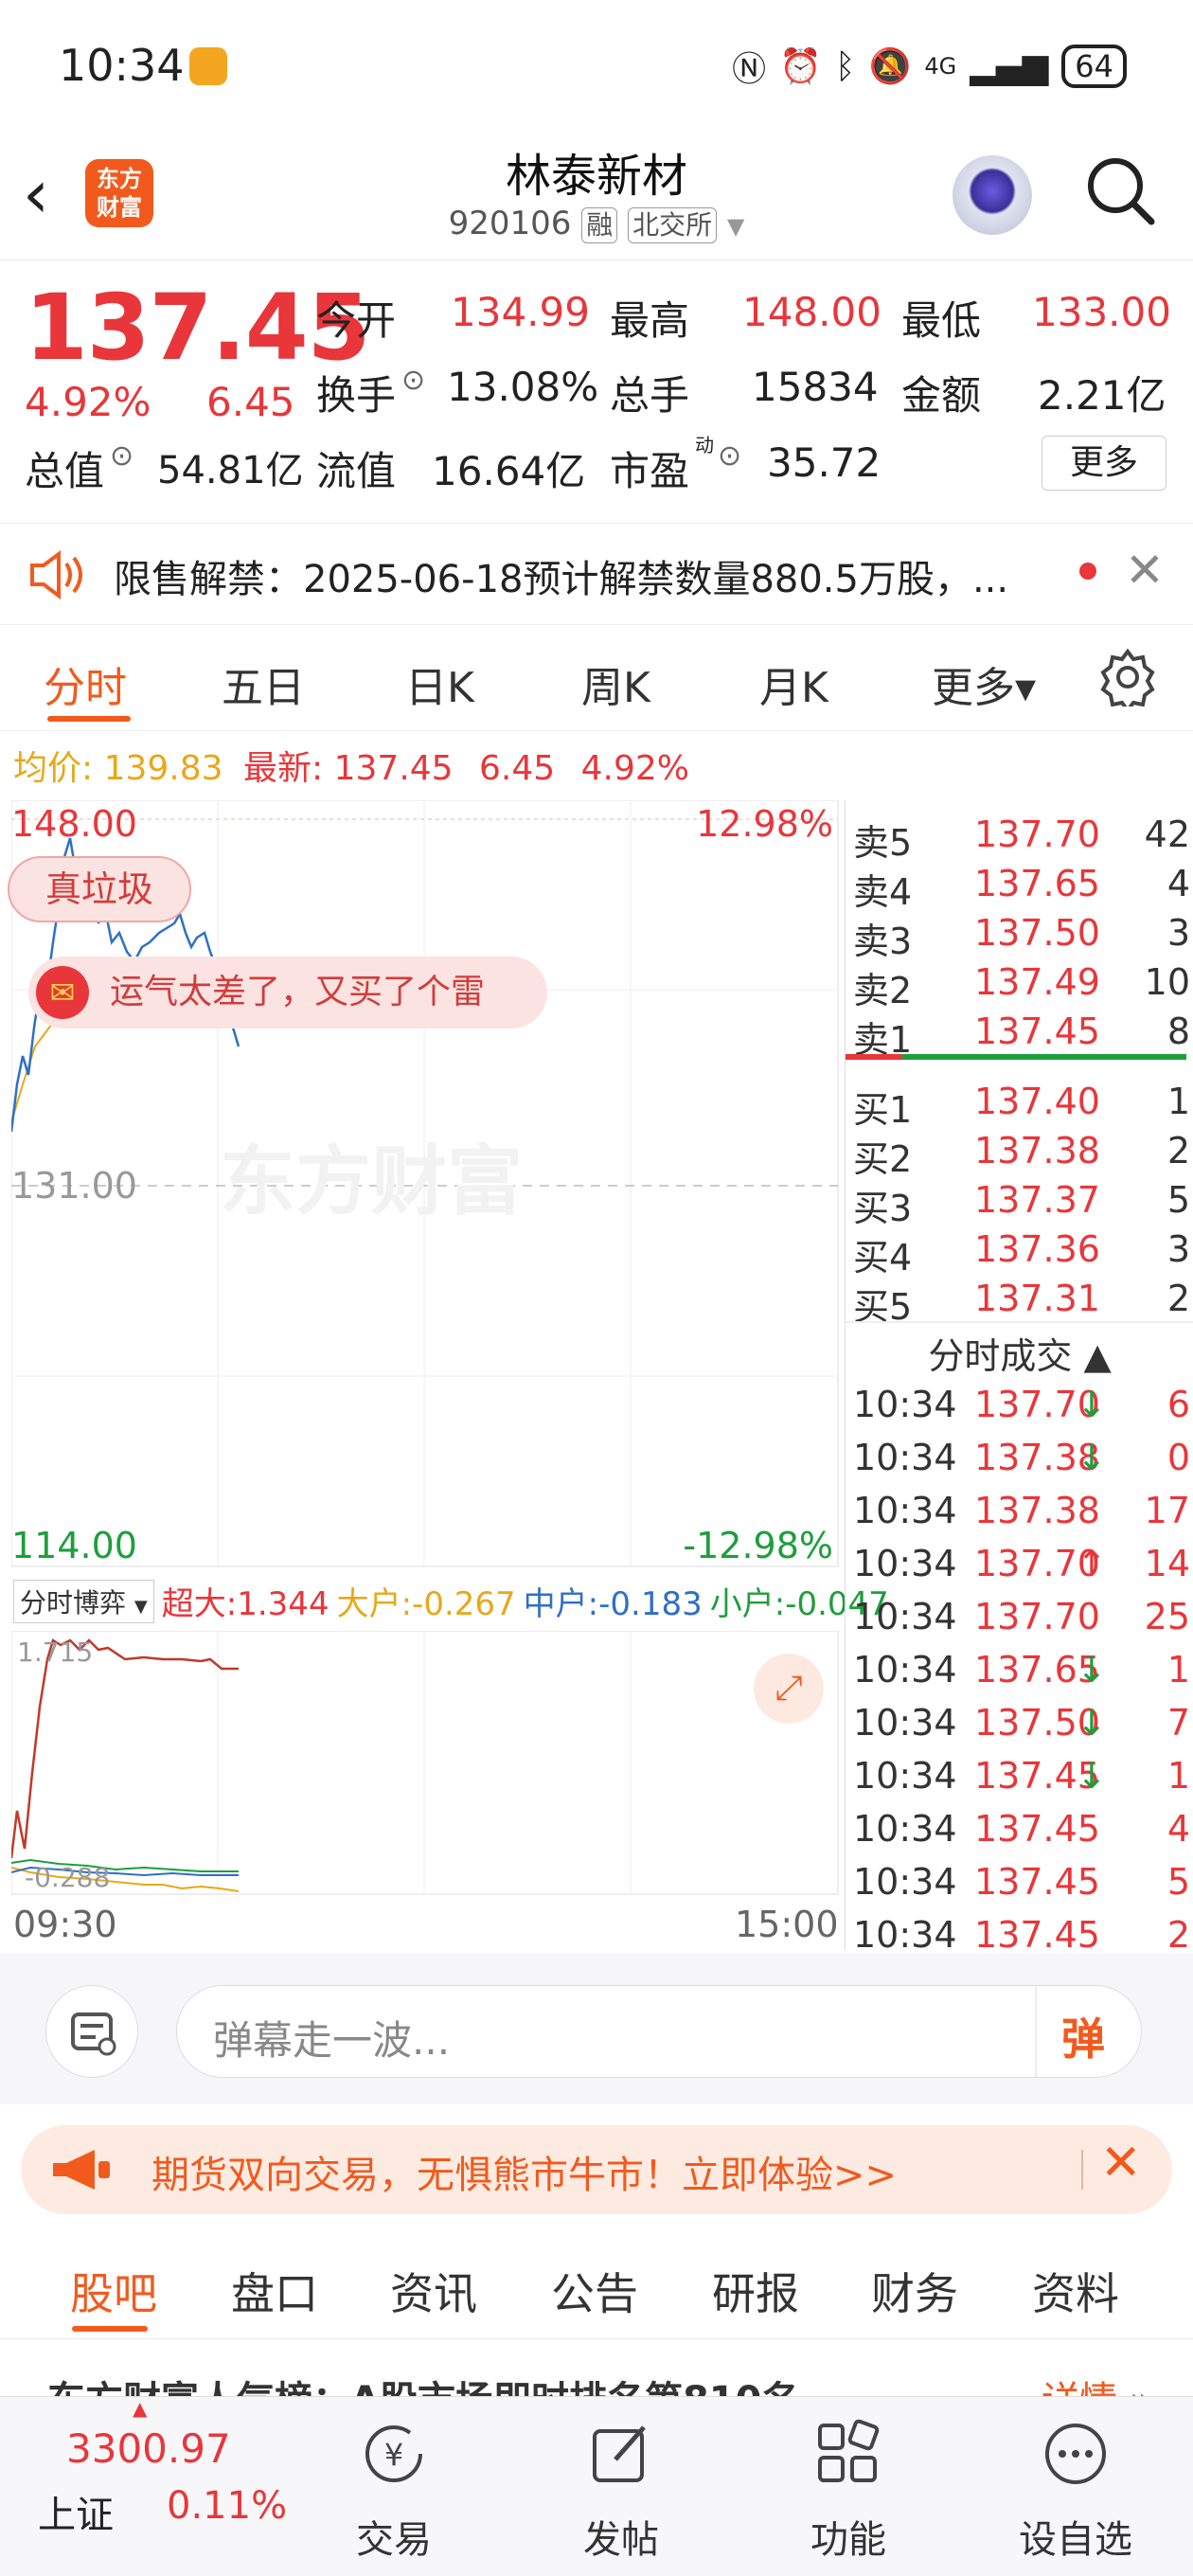 The width and height of the screenshot is (1193, 2576). What do you see at coordinates (1178, 933) in the screenshot?
I see `ask-volume: 3` at bounding box center [1178, 933].